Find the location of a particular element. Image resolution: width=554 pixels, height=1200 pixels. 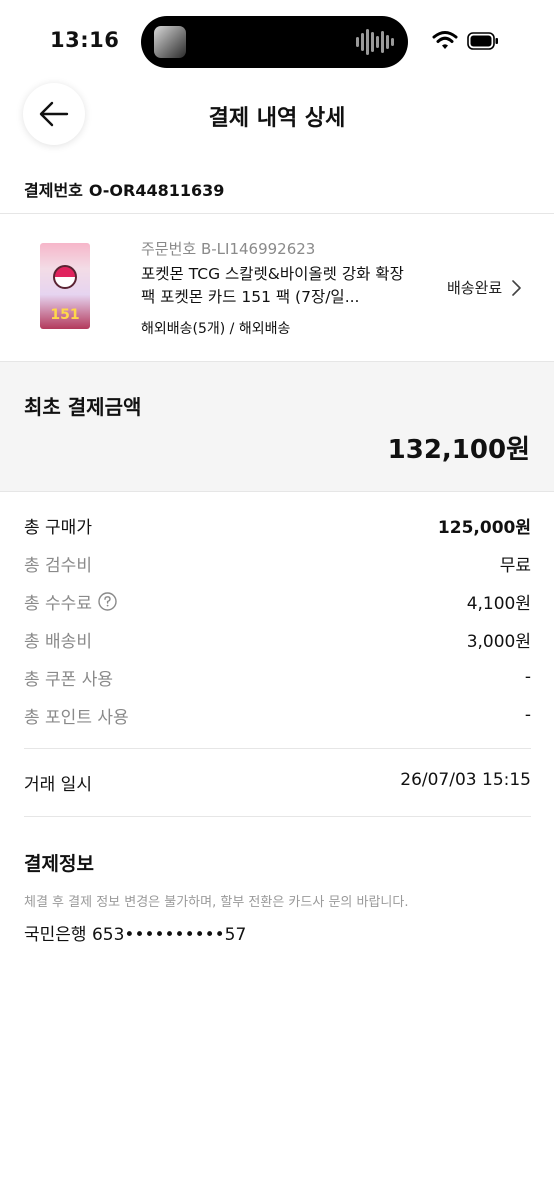

row-label: 총 수수료 is located at coordinates (58, 603).